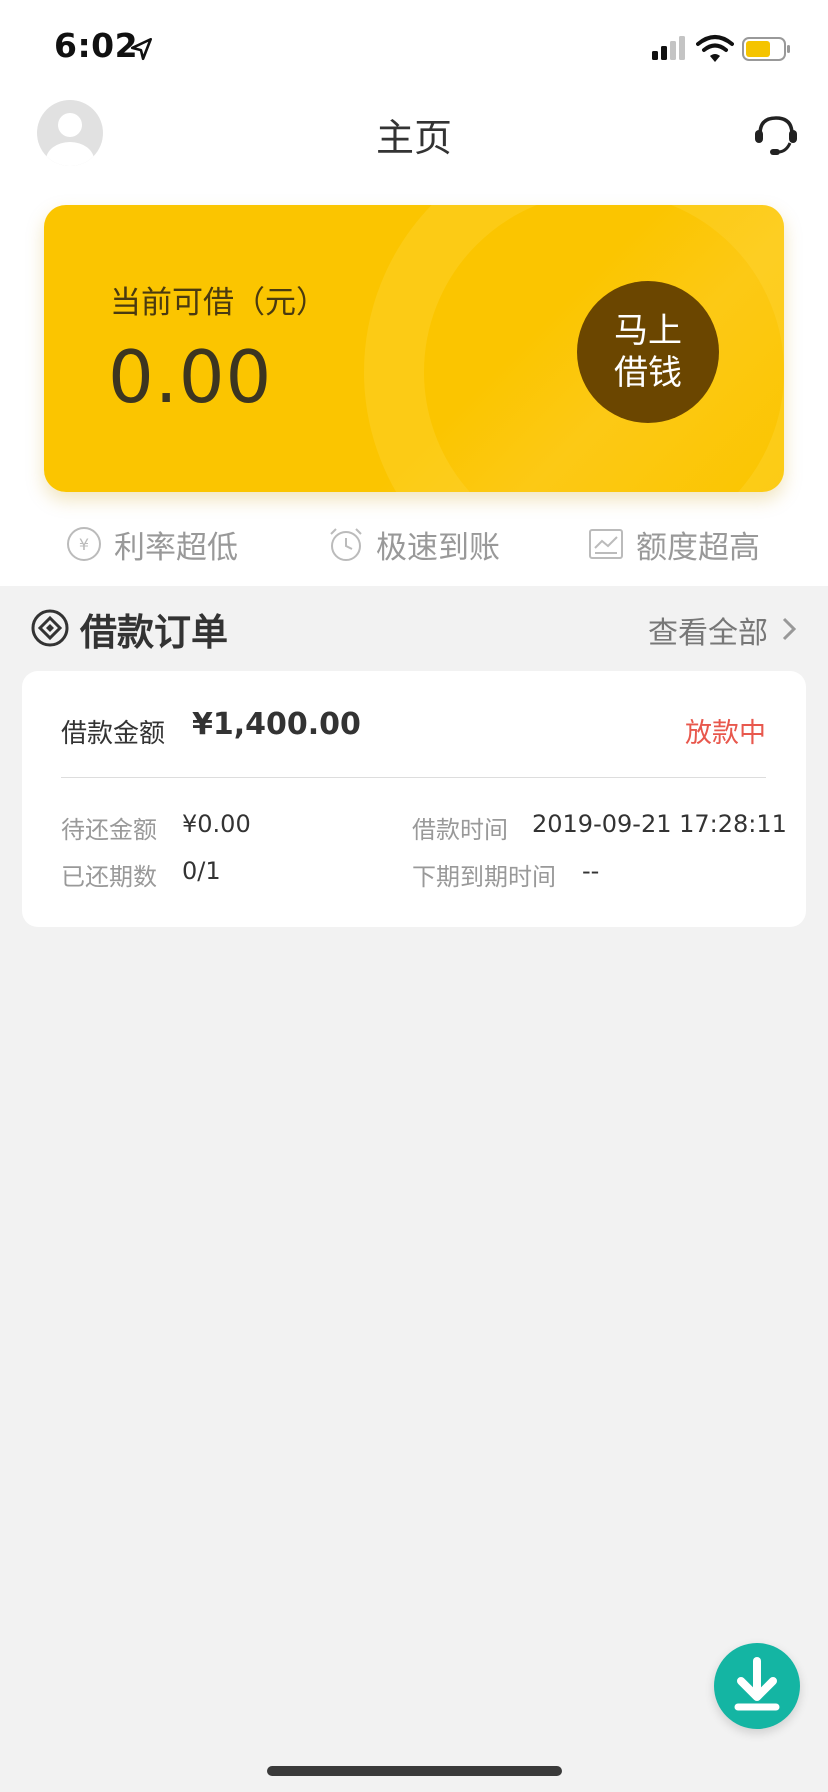 Image resolution: width=828 pixels, height=1792 pixels. What do you see at coordinates (413, 777) in the screenshot?
I see `divider` at bounding box center [413, 777].